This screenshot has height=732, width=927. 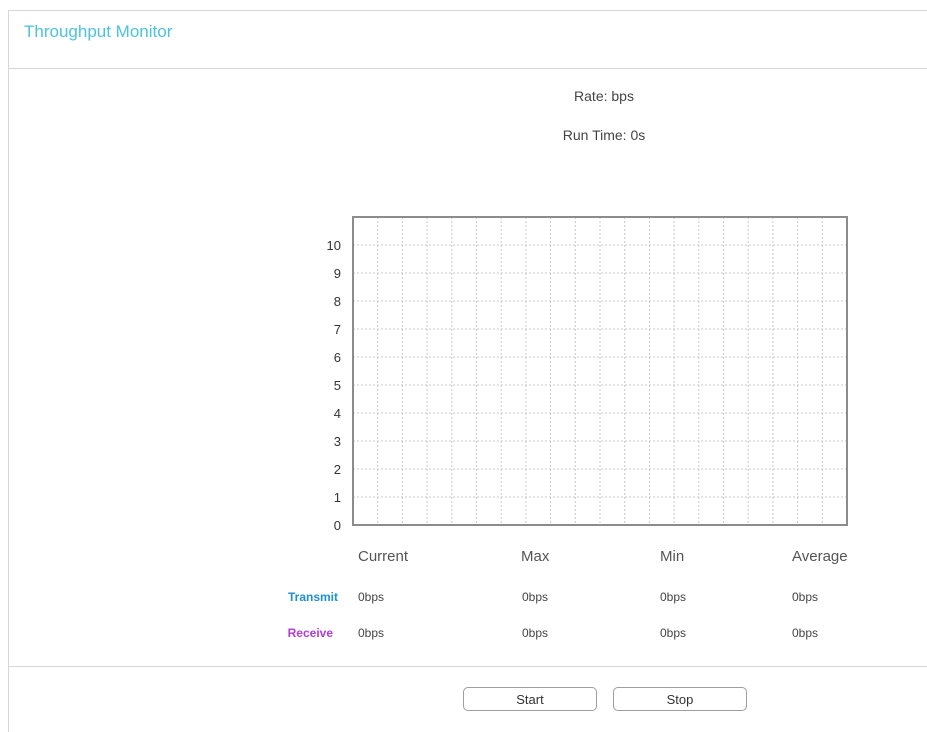 I want to click on stats-header-current: Current, so click(x=383, y=556).